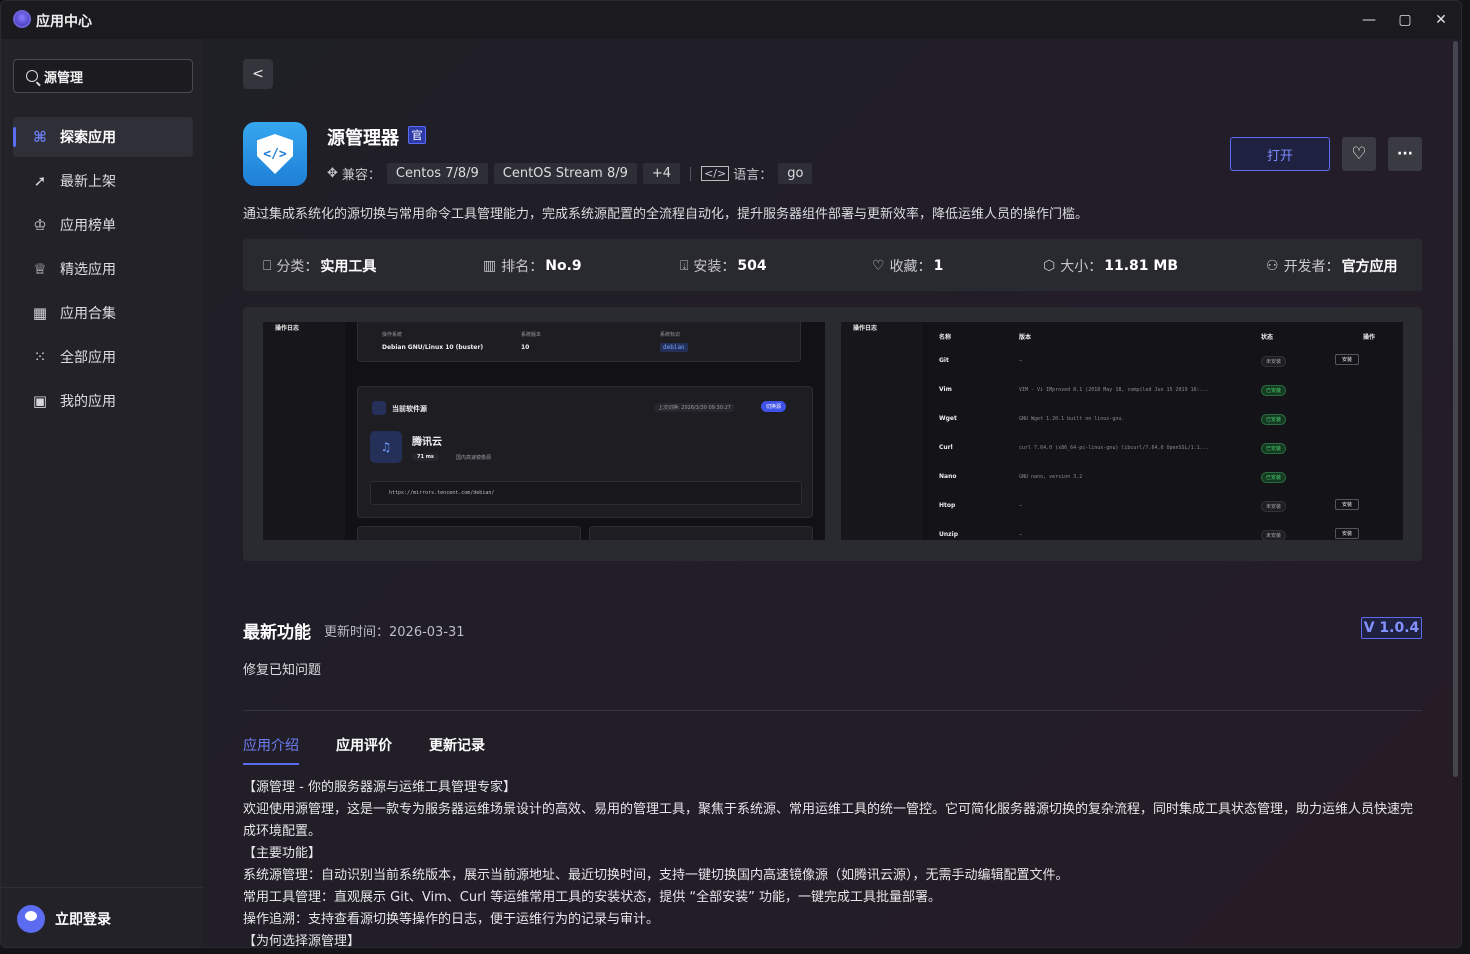  Describe the element at coordinates (103, 401) in the screenshot. I see `sidebar-item-mine: ▣ 我的应用` at that location.